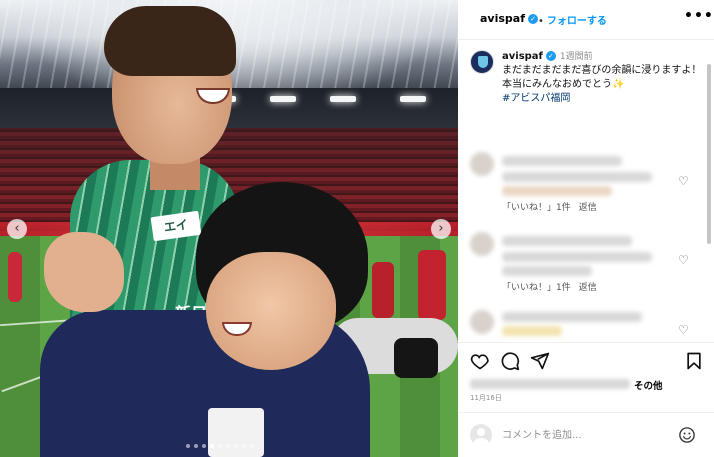 This screenshot has height=457, width=714. What do you see at coordinates (441, 229) in the screenshot?
I see `next-photo-button: ›` at bounding box center [441, 229].